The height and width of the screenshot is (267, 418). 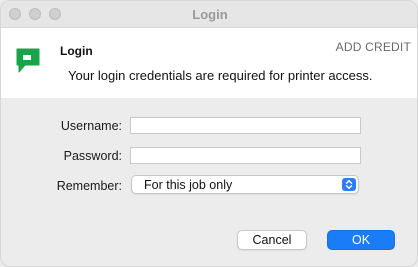 I want to click on password-row: Password:, so click(x=209, y=156).